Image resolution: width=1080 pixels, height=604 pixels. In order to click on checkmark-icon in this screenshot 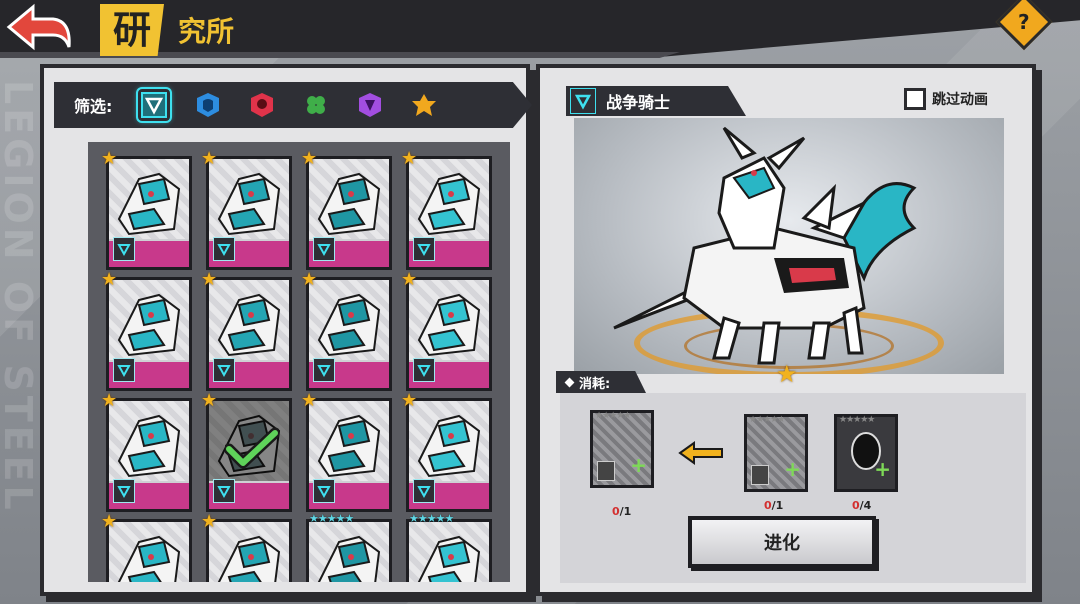, I will do `click(252, 448)`.